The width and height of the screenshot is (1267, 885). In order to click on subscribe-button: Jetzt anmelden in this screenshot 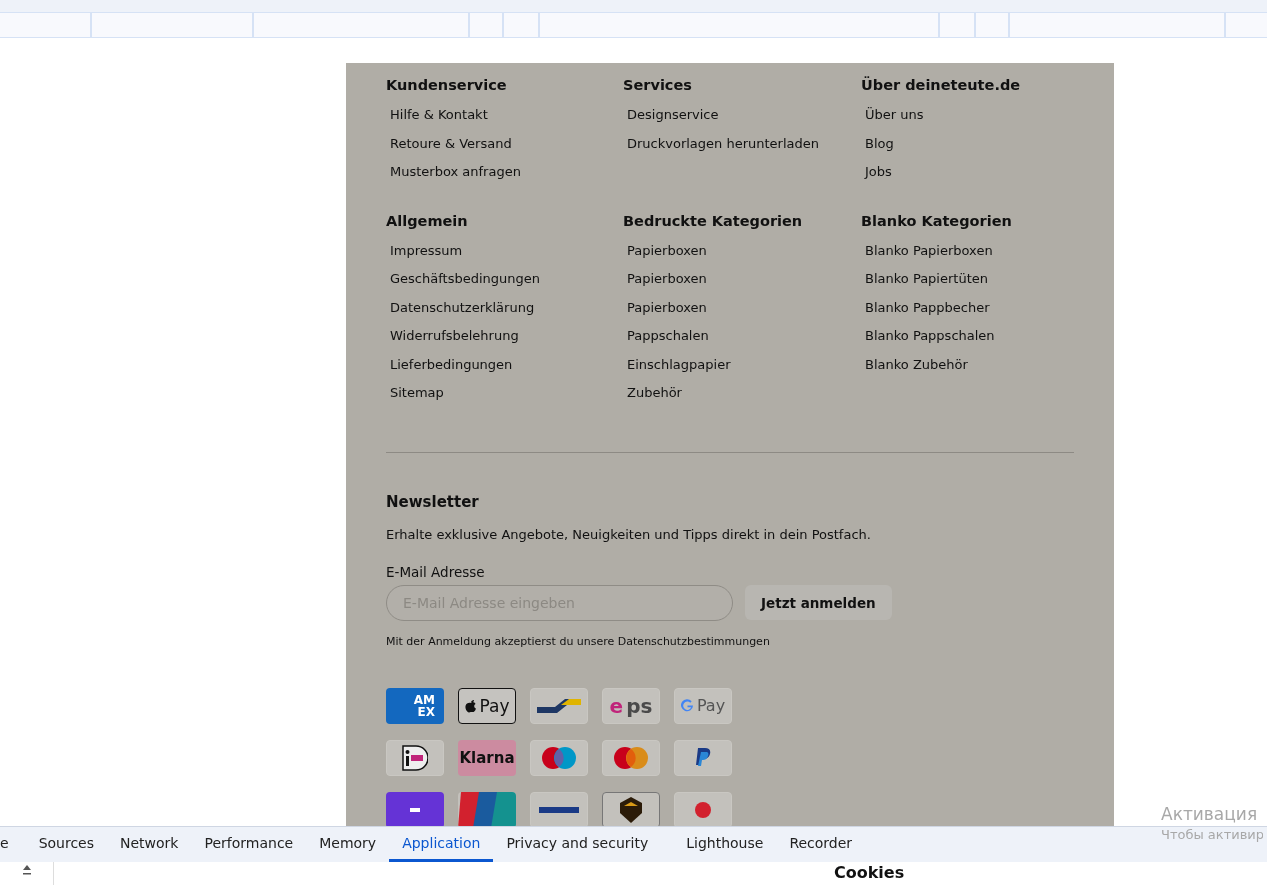, I will do `click(818, 602)`.